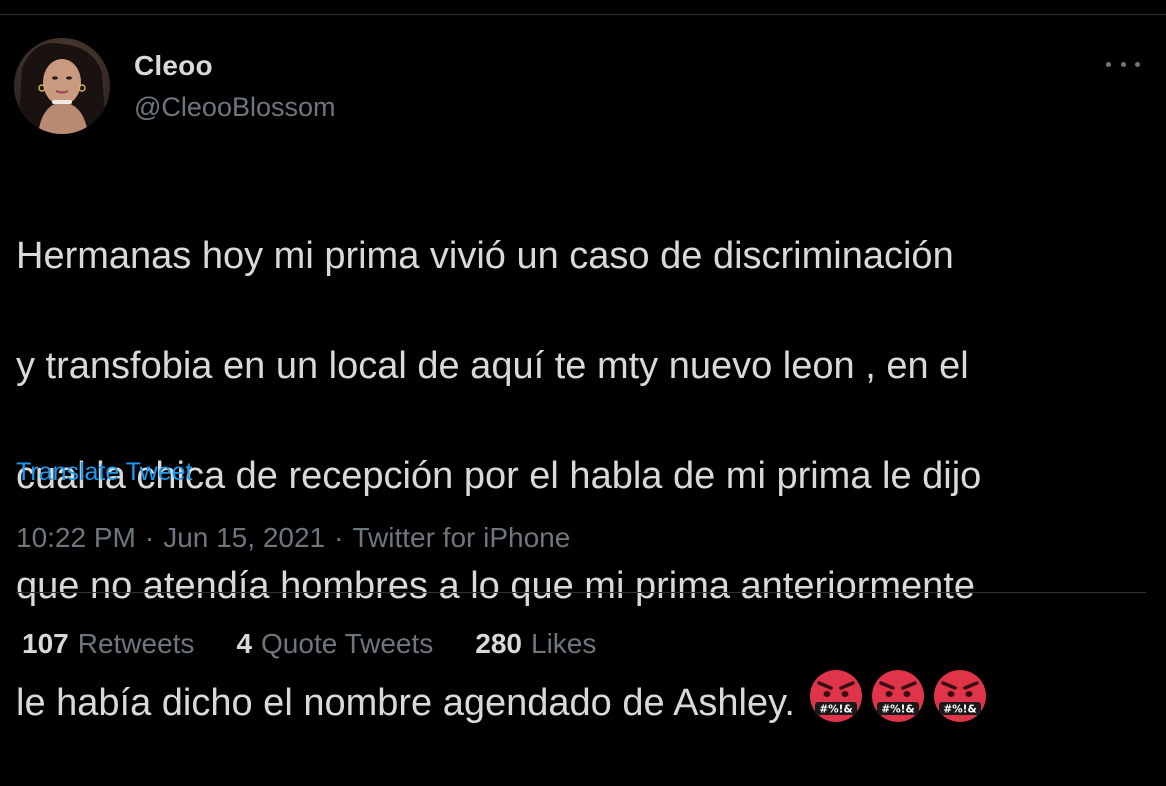 This screenshot has height=786, width=1166. I want to click on tweet-metadata: 10:22 PM · Jun 15, 2021 · Twitter for iPhone, so click(293, 538).